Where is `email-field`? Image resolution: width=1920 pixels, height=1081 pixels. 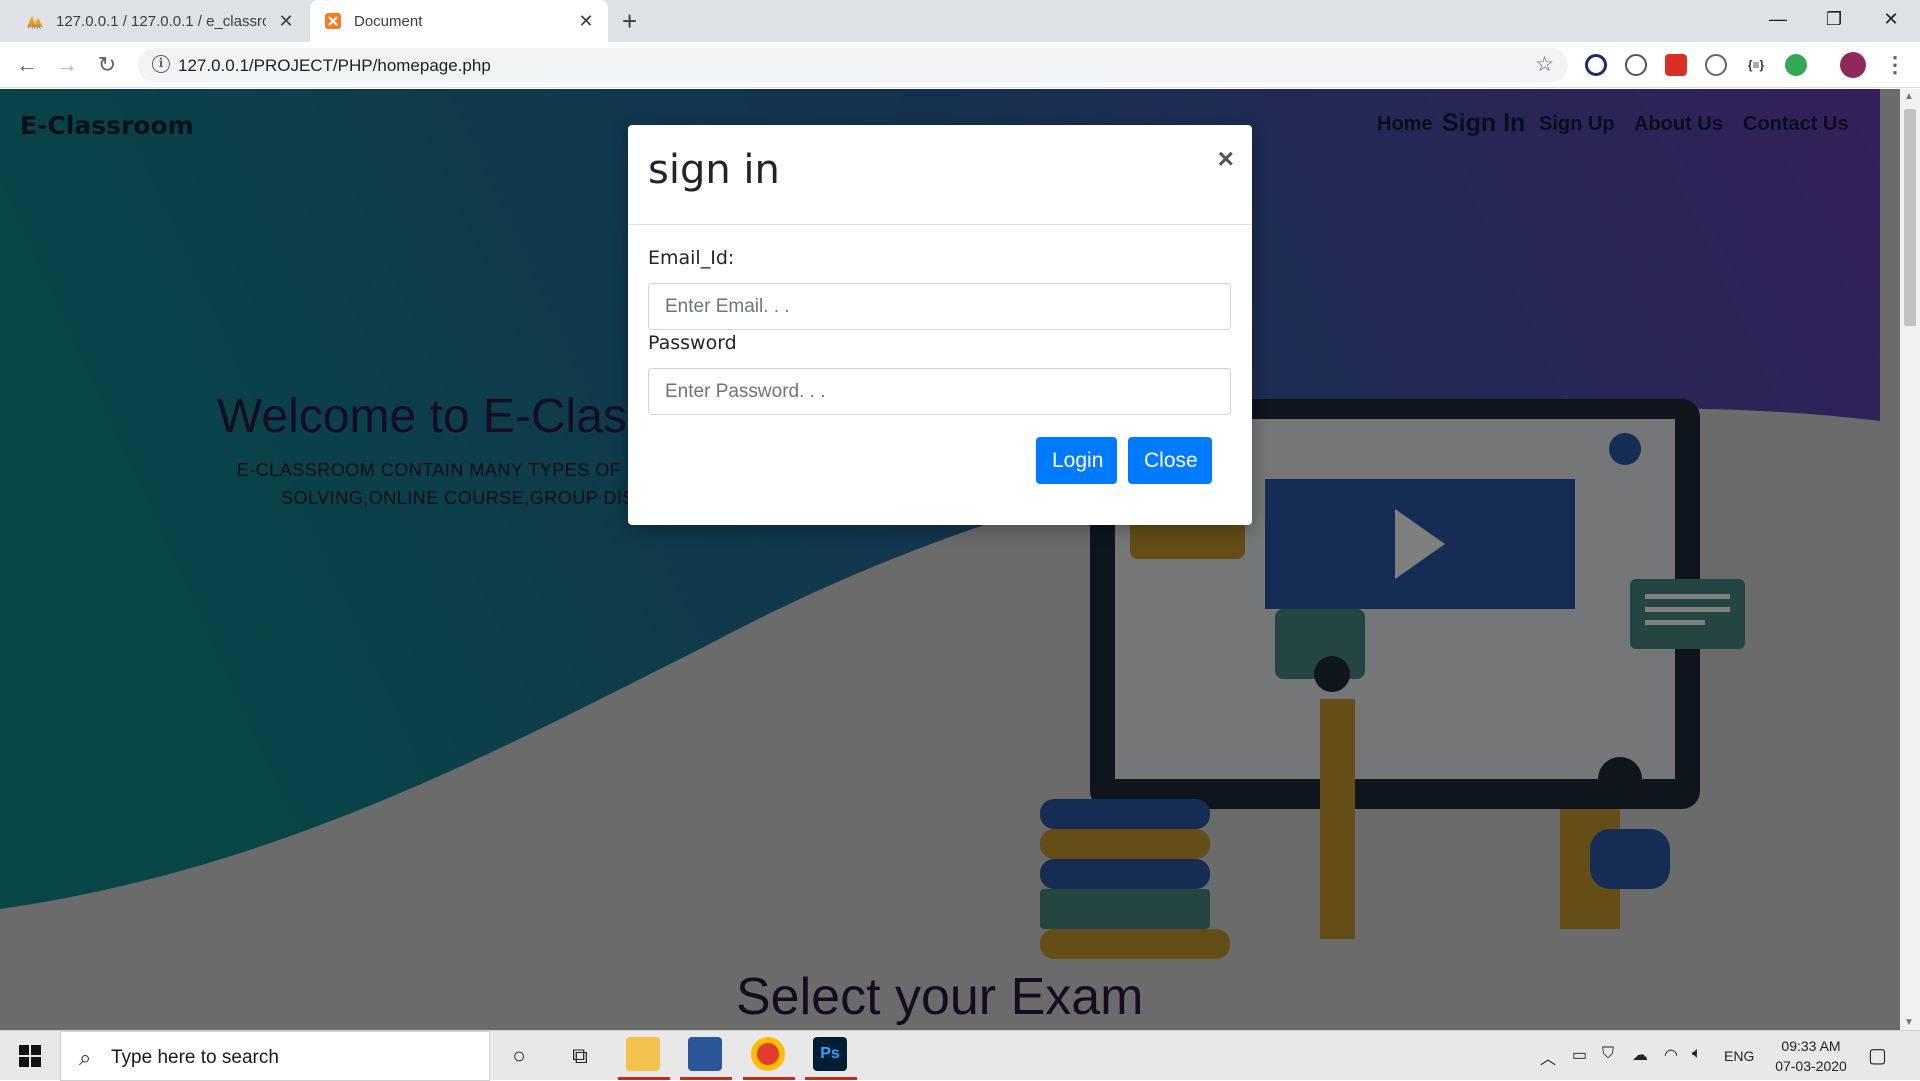
email-field is located at coordinates (939, 306).